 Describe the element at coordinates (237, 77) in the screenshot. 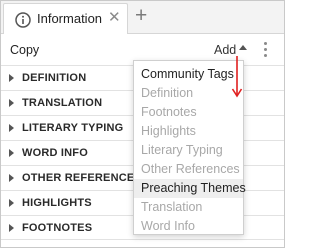

I see `red-arrow-down-icon` at that location.